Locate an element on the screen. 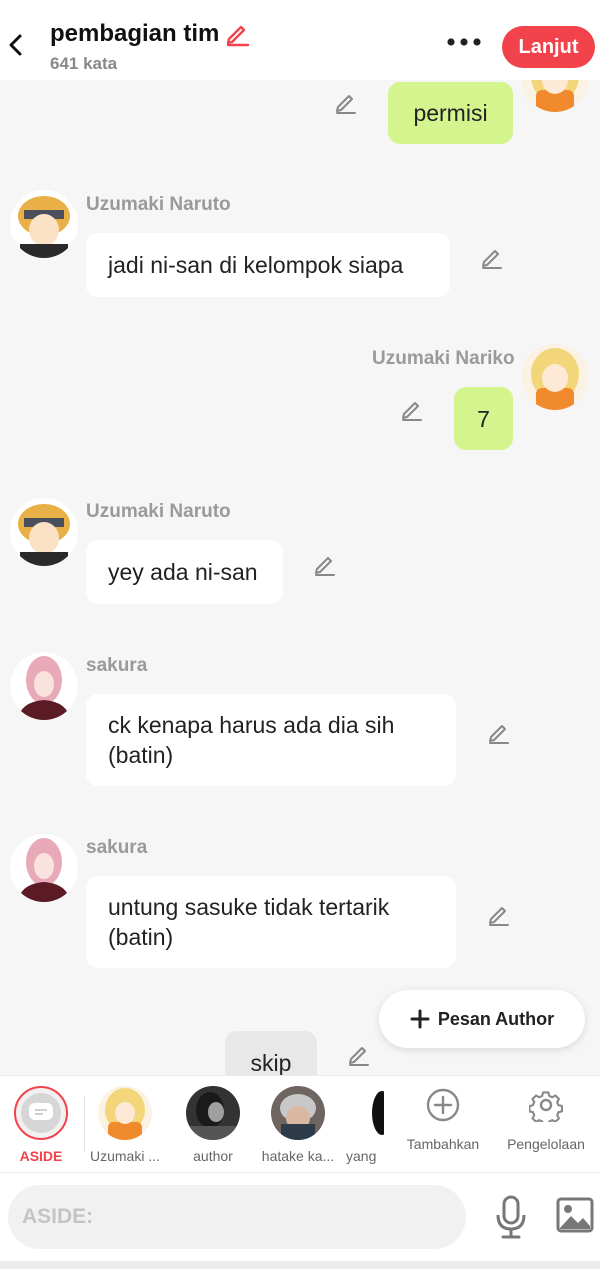 Image resolution: width=600 pixels, height=1269 pixels. back-arrow-icon is located at coordinates (16, 45).